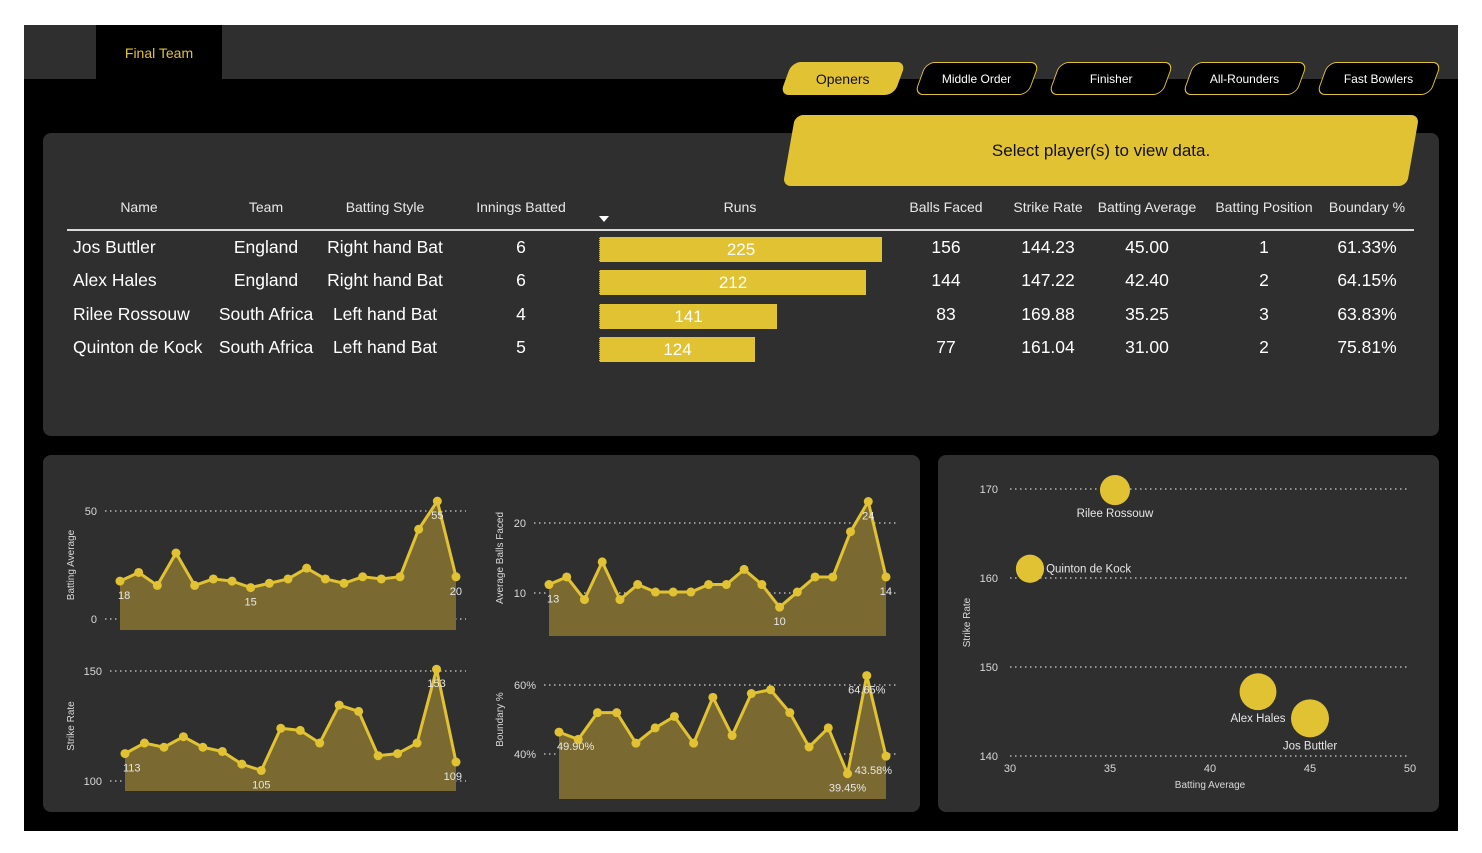 Image resolution: width=1482 pixels, height=853 pixels. Describe the element at coordinates (266, 207) in the screenshot. I see `column-header-team: Team` at that location.